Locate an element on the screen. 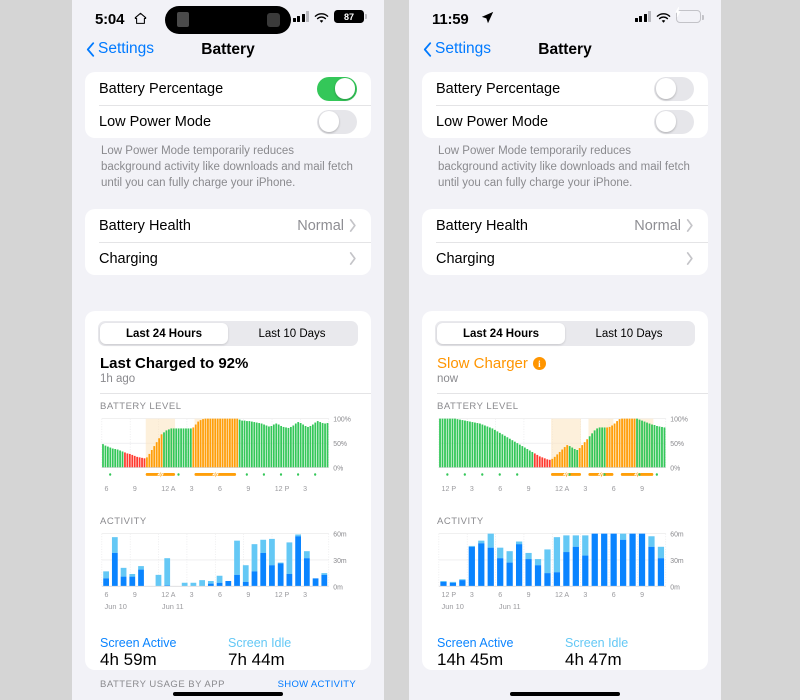 The height and width of the screenshot is (700, 800). stat-screen-idle: Screen Idle 4h 47m is located at coordinates (629, 653).